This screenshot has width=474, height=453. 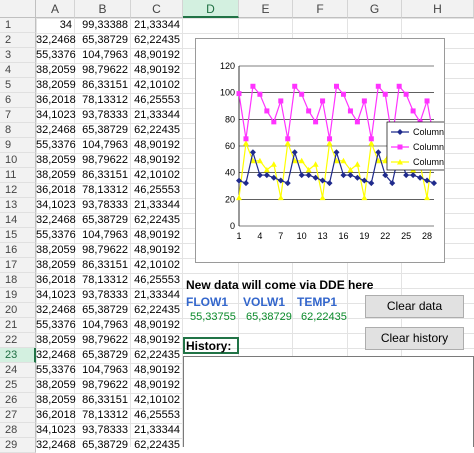 I want to click on row-header: 6, so click(x=18, y=100).